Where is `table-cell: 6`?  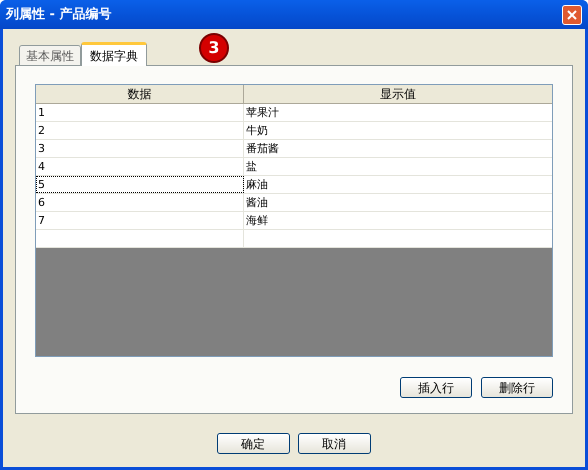
table-cell: 6 is located at coordinates (140, 202).